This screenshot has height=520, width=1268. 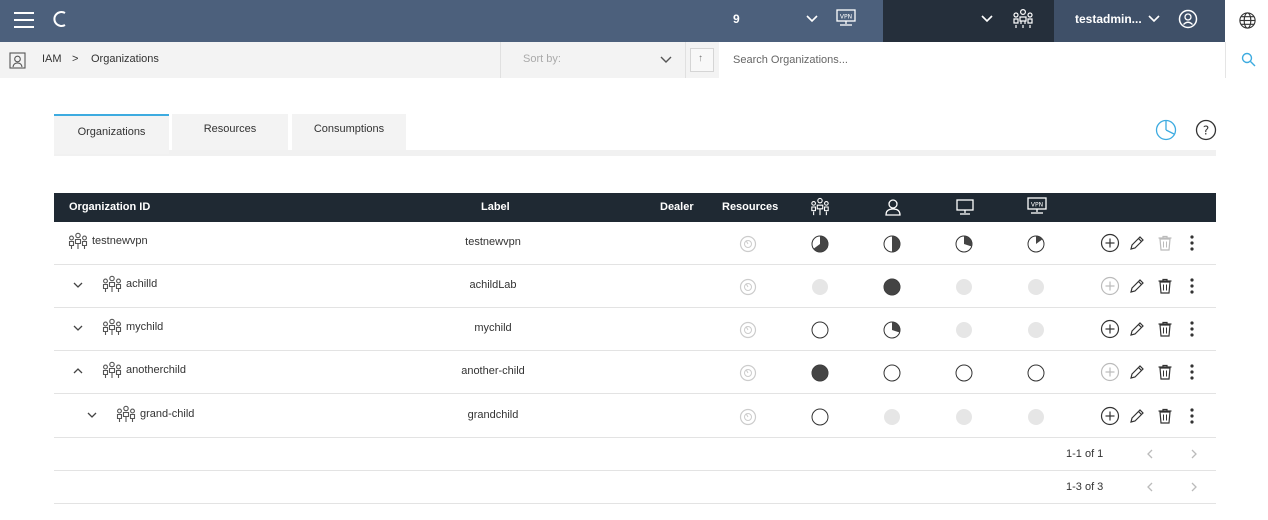 I want to click on help-icon: ?, so click(x=1206, y=130).